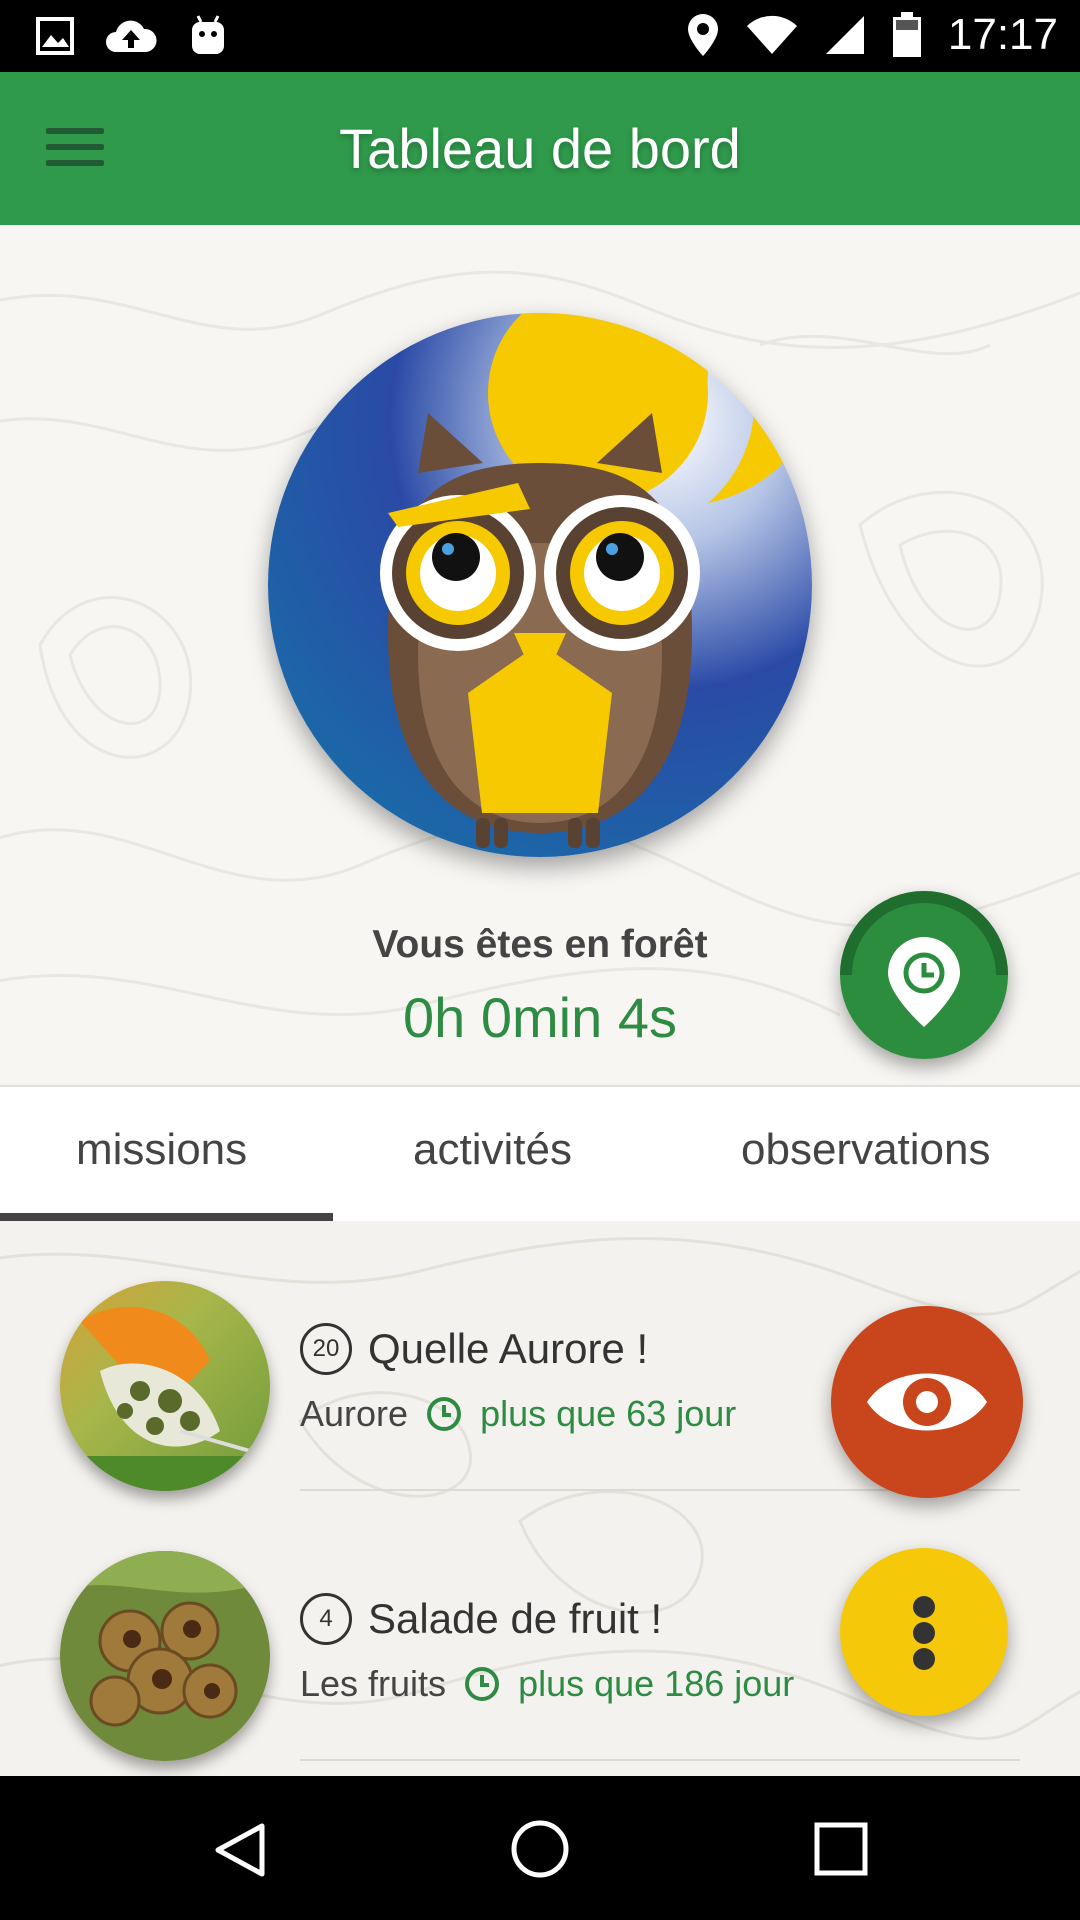  I want to click on list-divider, so click(660, 1760).